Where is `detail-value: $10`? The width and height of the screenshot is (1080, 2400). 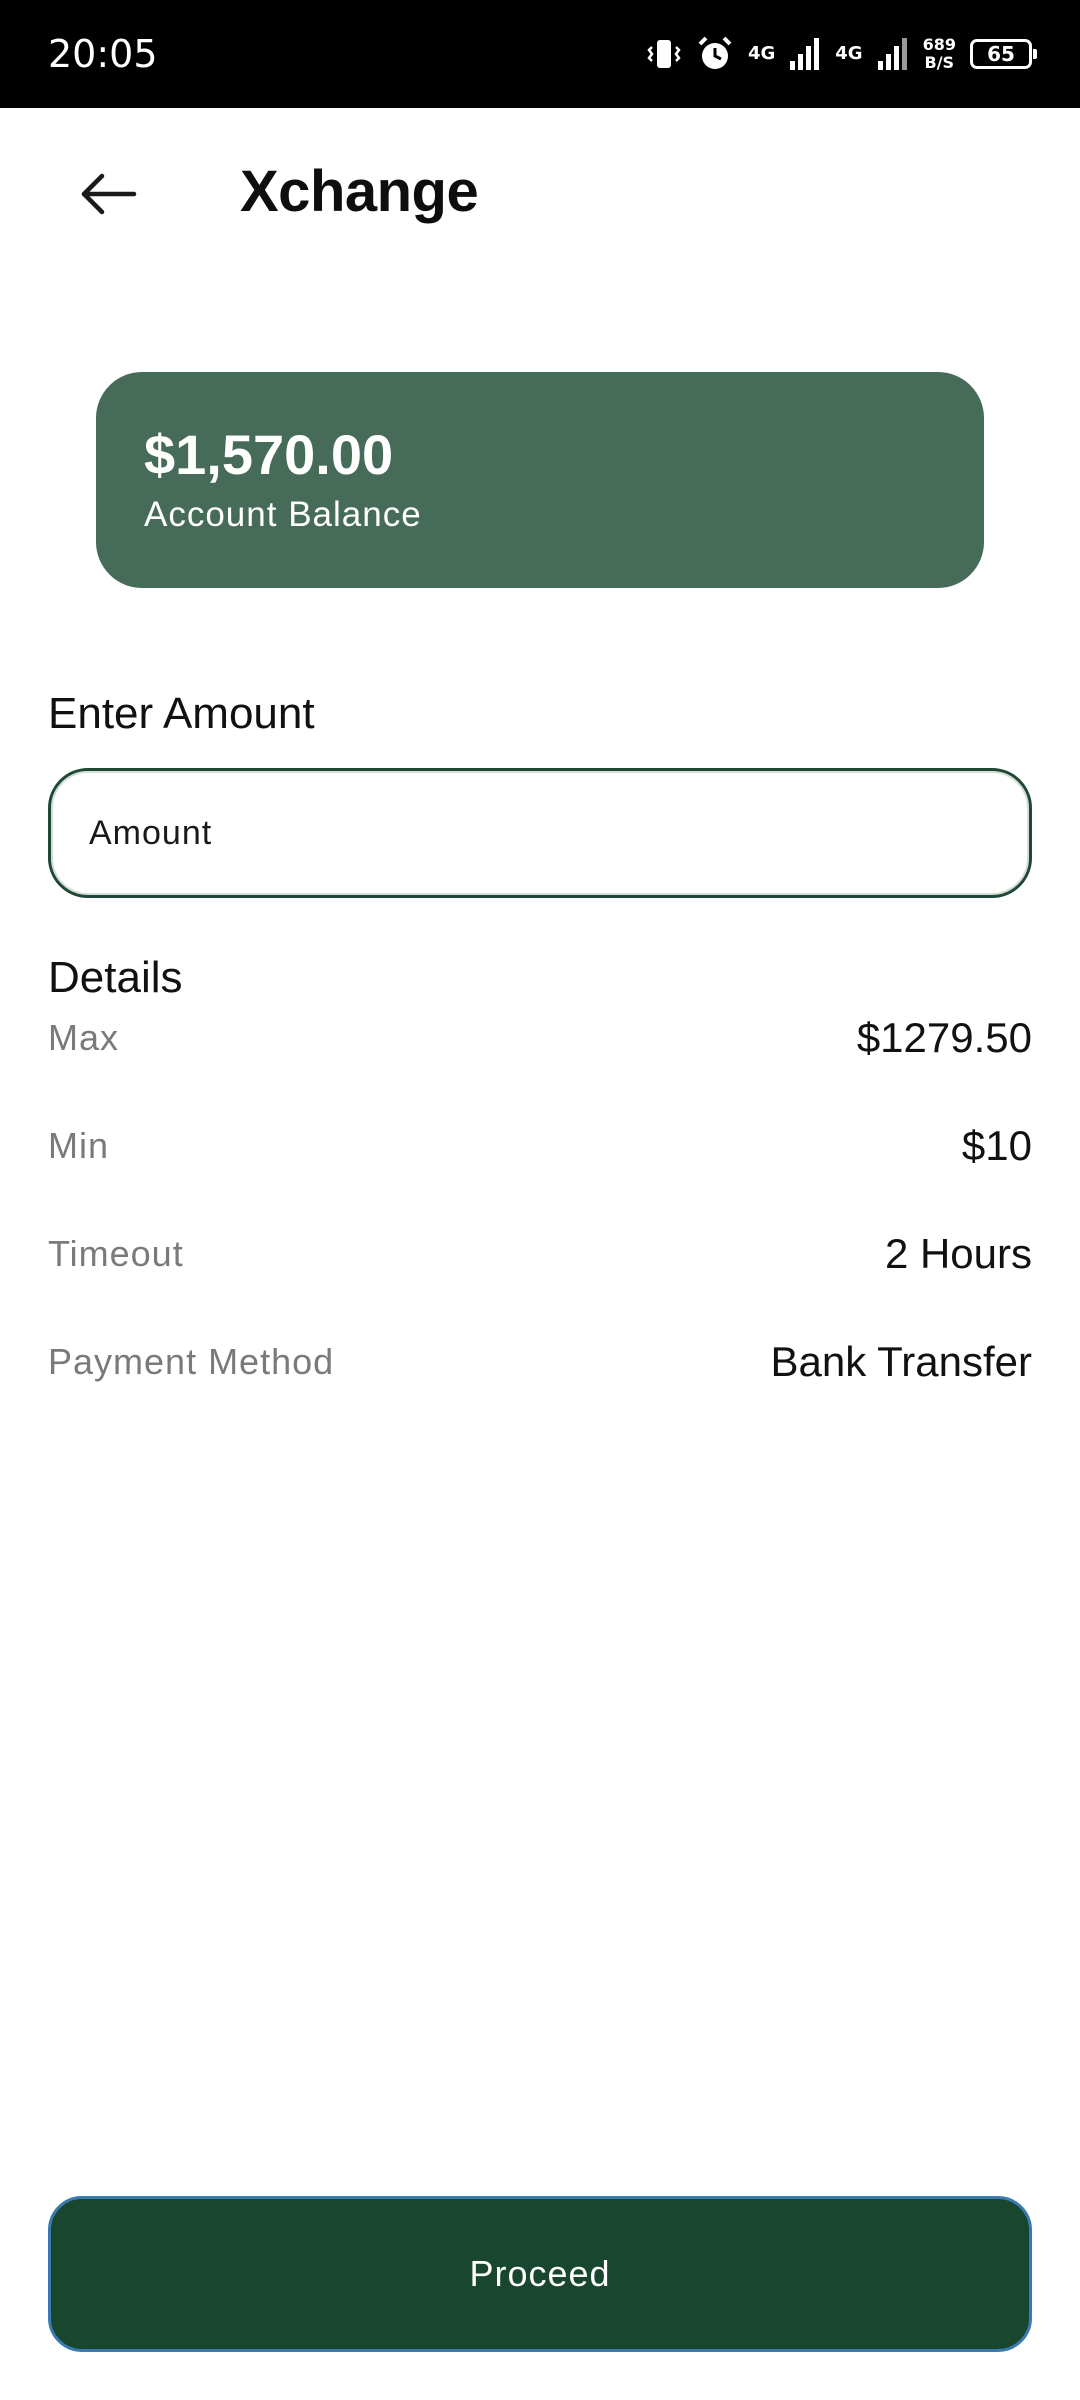 detail-value: $10 is located at coordinates (996, 1145).